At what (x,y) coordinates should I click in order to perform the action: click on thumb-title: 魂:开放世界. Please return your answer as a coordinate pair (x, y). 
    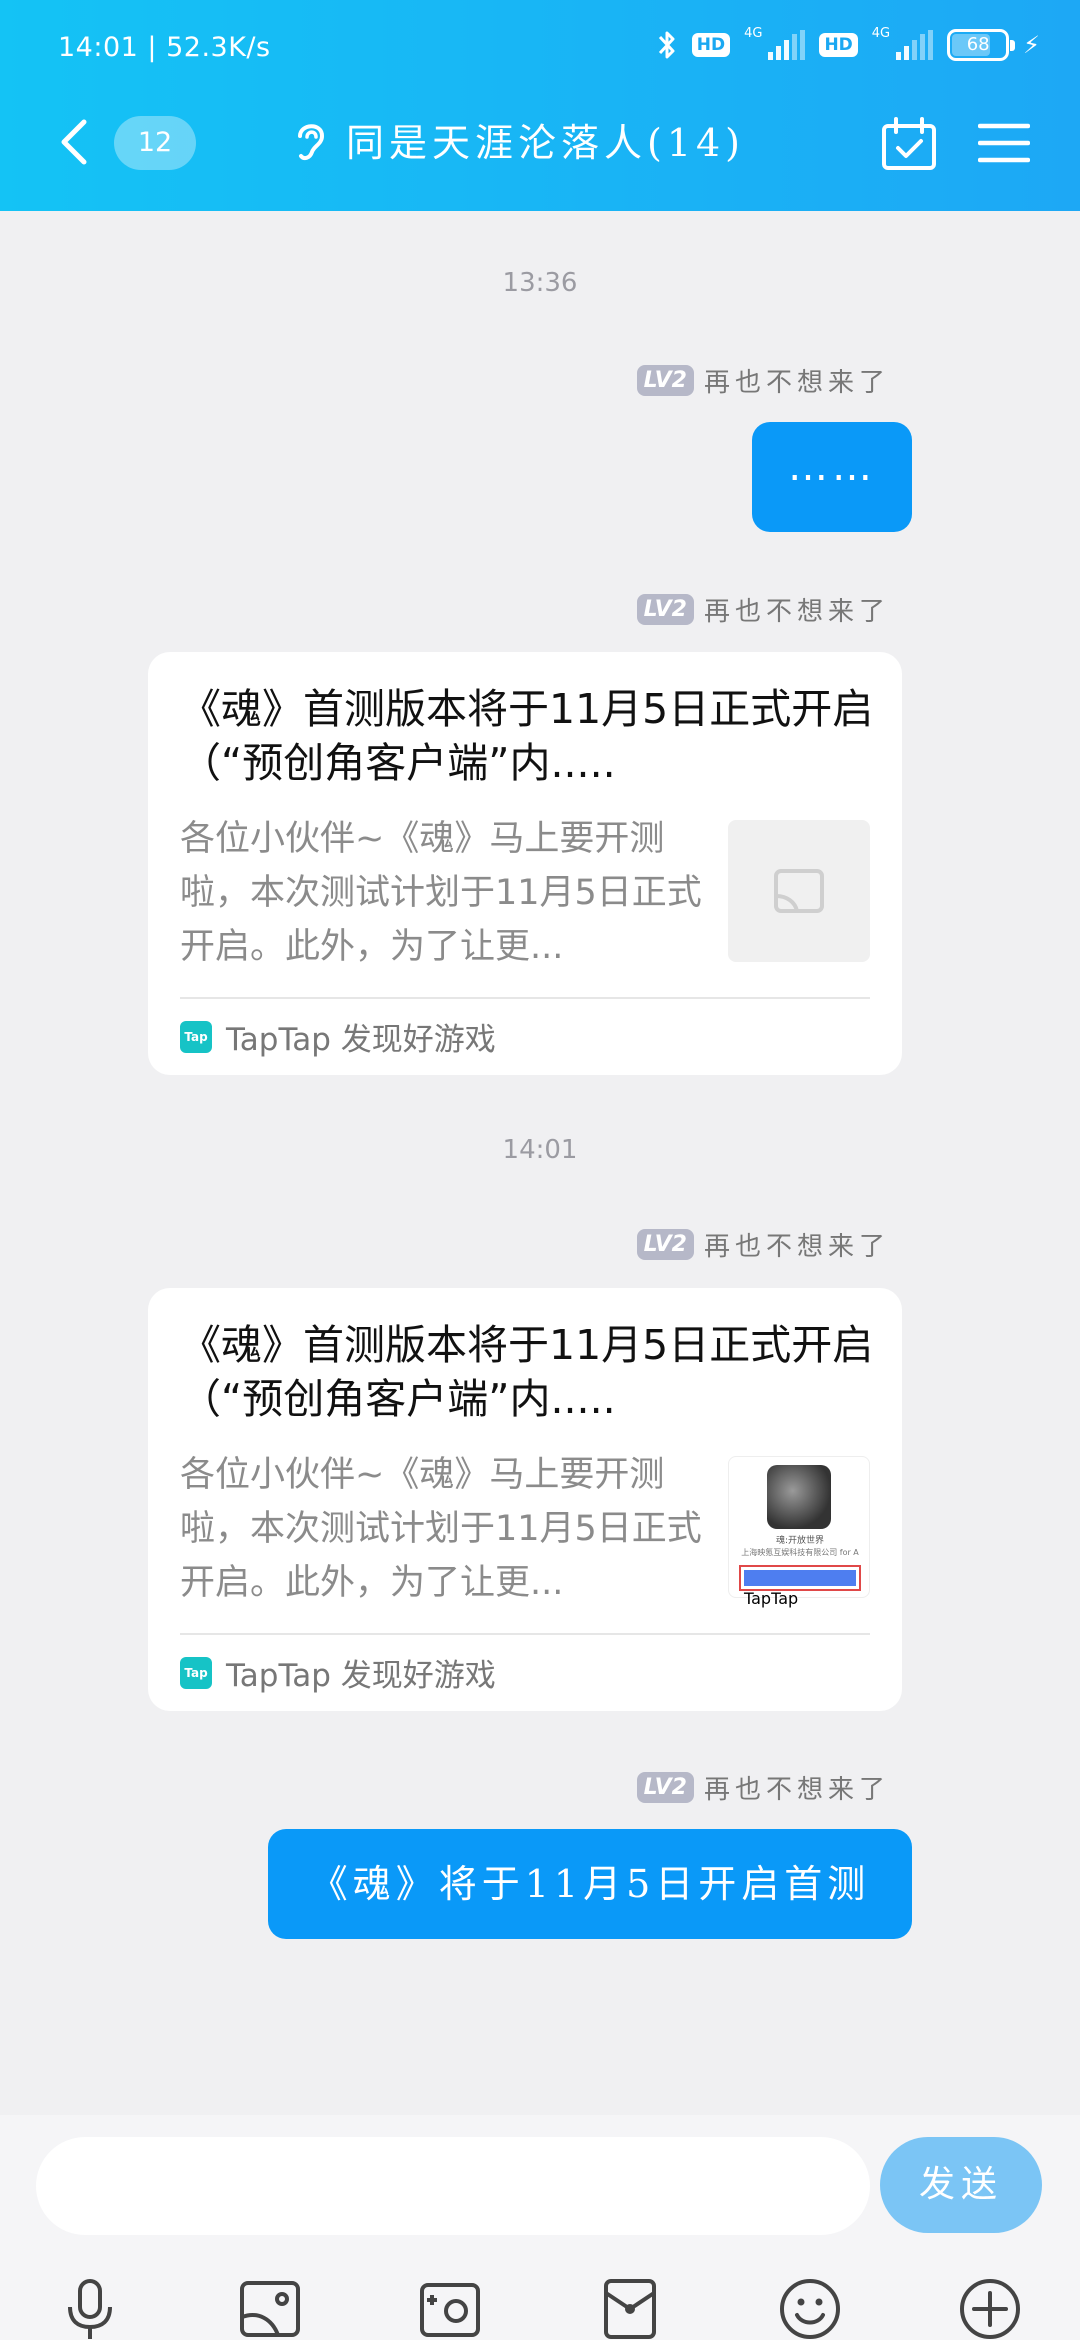
    Looking at the image, I should click on (800, 1541).